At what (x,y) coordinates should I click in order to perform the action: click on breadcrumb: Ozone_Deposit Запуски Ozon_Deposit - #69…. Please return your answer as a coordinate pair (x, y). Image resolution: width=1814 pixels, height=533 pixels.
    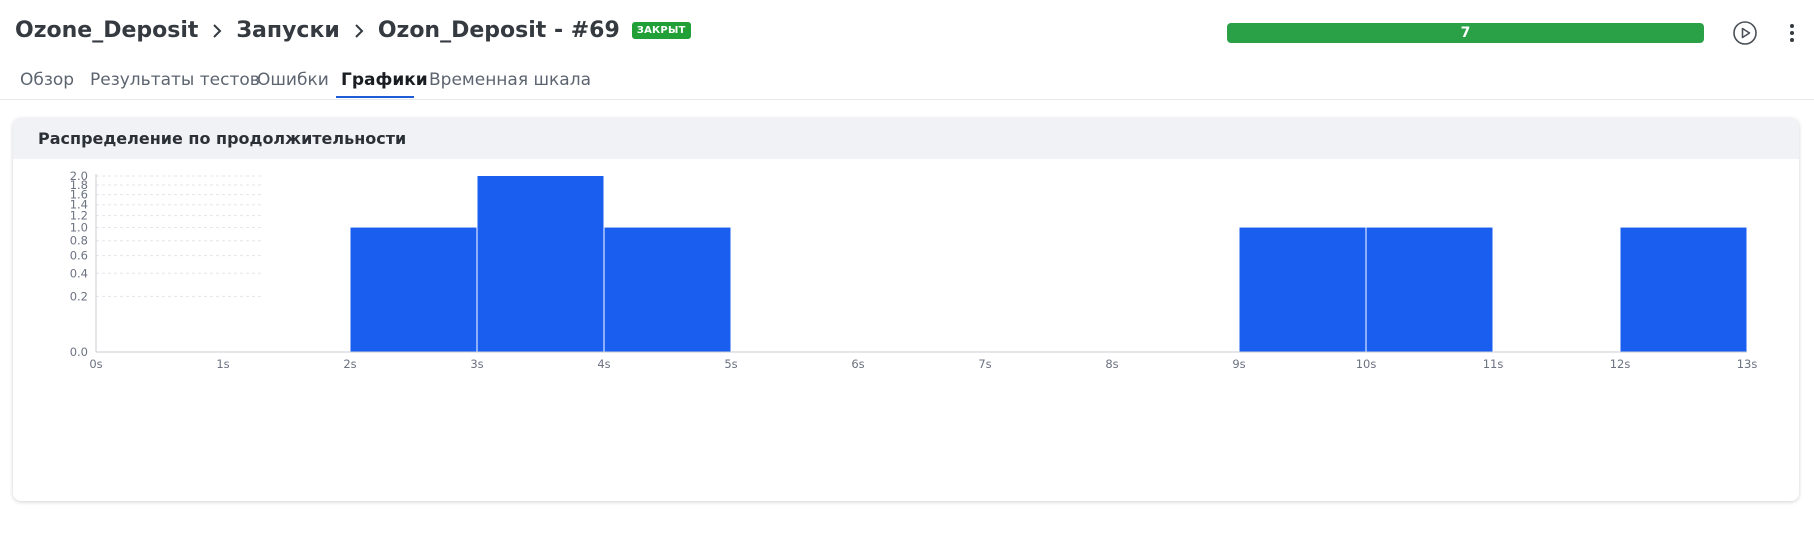
    Looking at the image, I should click on (353, 30).